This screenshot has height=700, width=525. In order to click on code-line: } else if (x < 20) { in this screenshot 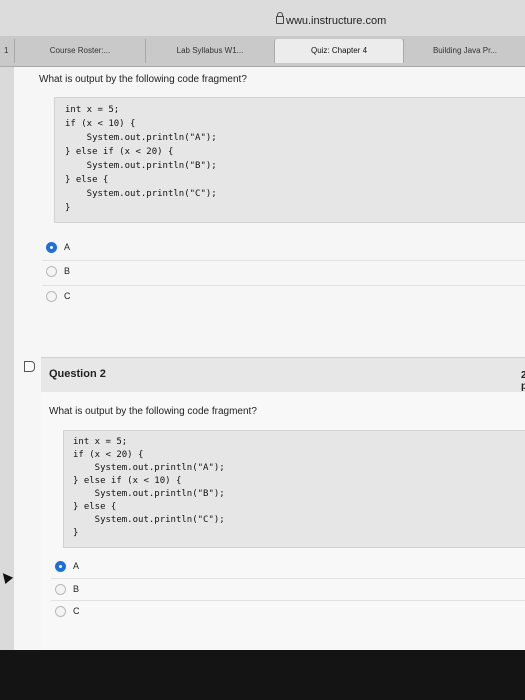, I will do `click(119, 152)`.